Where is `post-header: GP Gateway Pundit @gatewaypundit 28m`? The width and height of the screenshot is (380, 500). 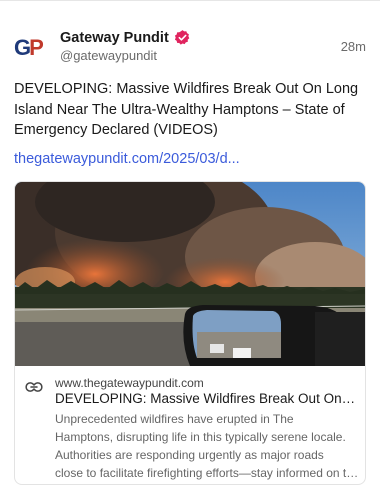
post-header: GP Gateway Pundit @gatewaypundit 28m is located at coordinates (190, 36).